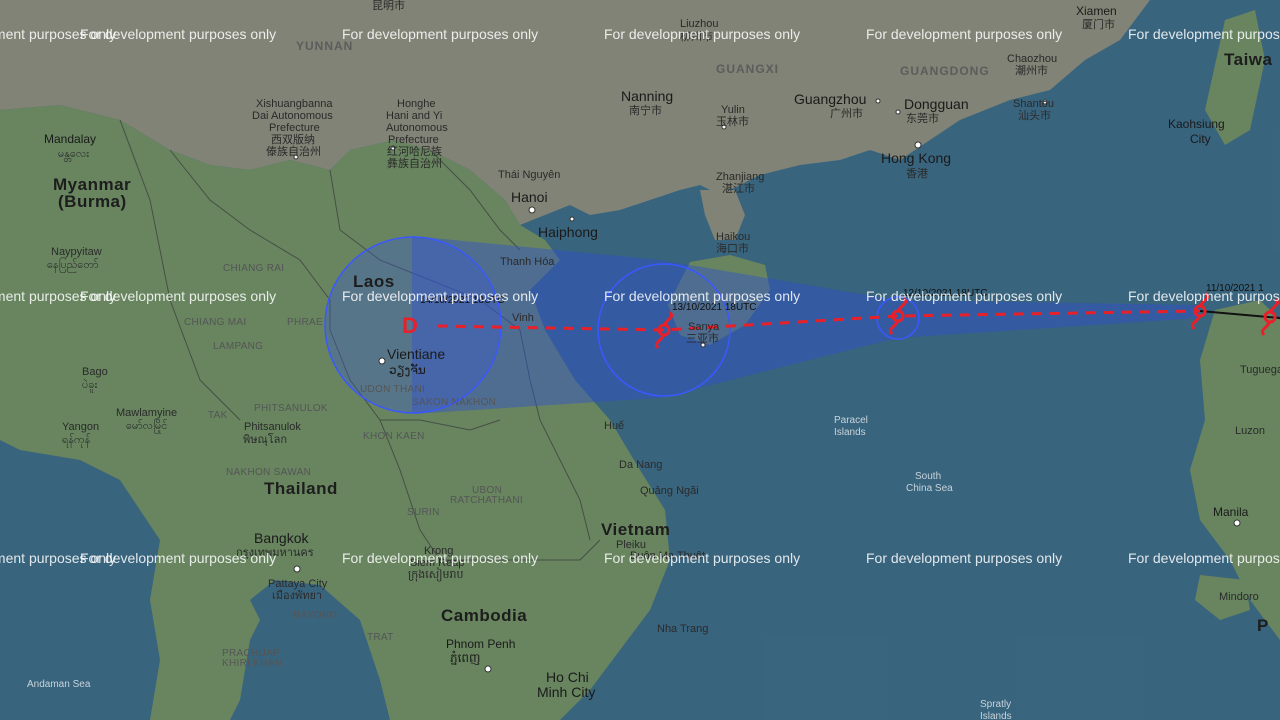 The width and height of the screenshot is (1280, 720). What do you see at coordinates (392, 389) in the screenshot?
I see `region-udonthani: UDON THANI` at bounding box center [392, 389].